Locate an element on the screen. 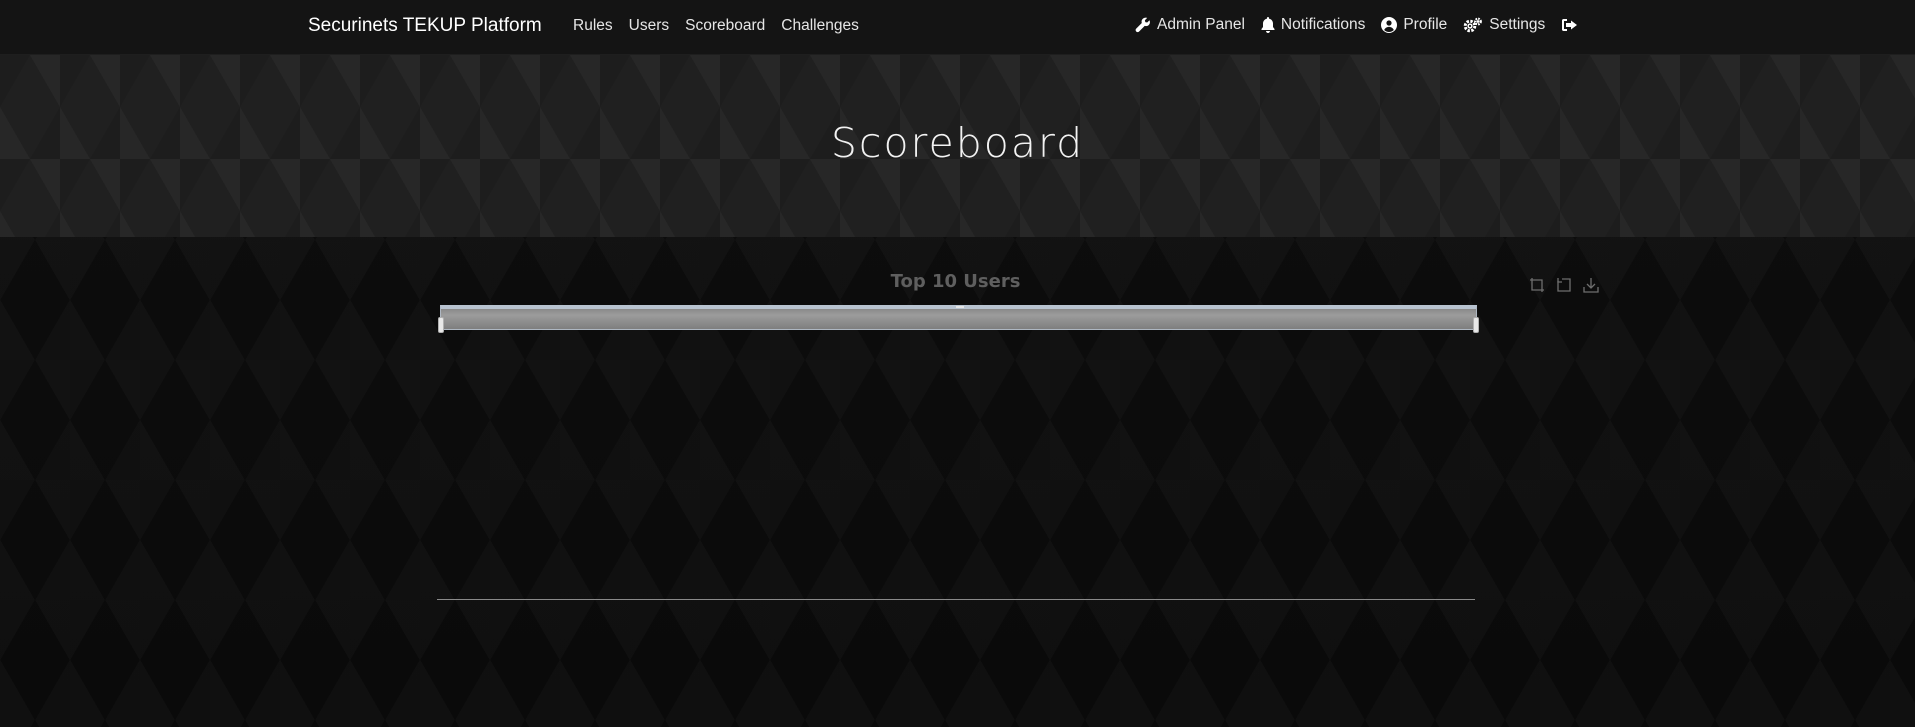 Image resolution: width=1915 pixels, height=727 pixels. save-image-icon is located at coordinates (1591, 285).